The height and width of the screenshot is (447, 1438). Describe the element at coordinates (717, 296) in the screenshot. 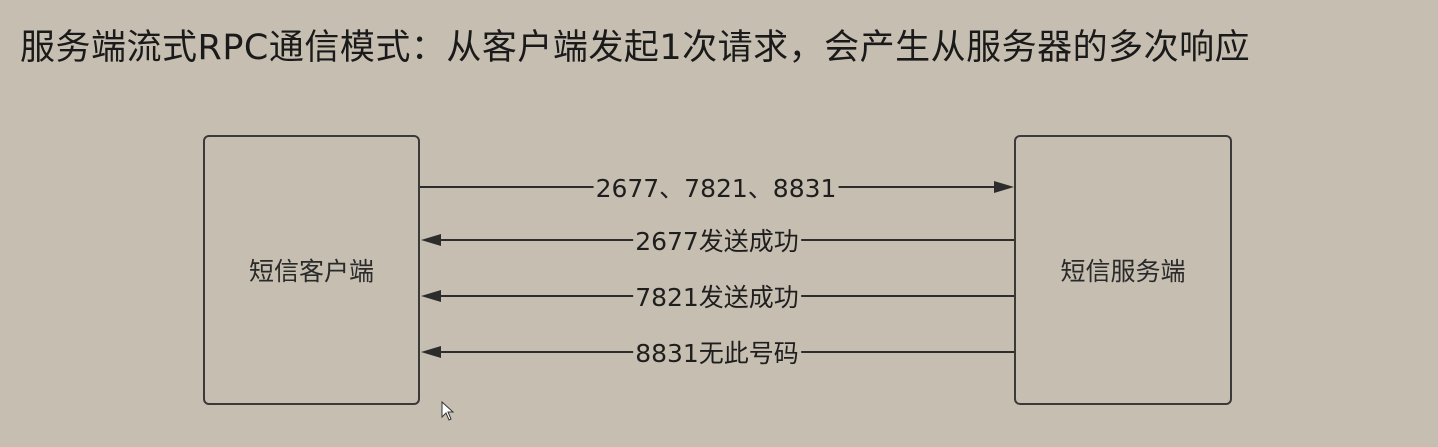

I see `response-message-2: 7821发送成功` at that location.